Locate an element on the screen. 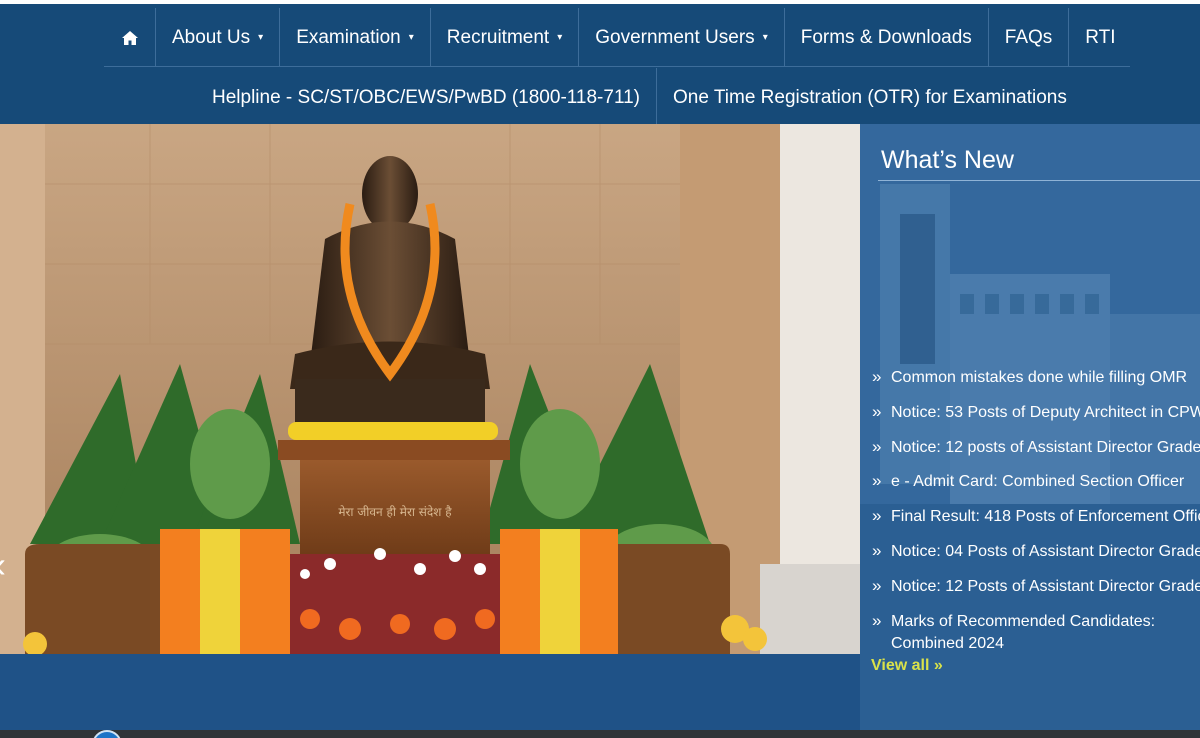 This screenshot has width=1200, height=738. nav-item-faqs: FAQs is located at coordinates (1029, 37).